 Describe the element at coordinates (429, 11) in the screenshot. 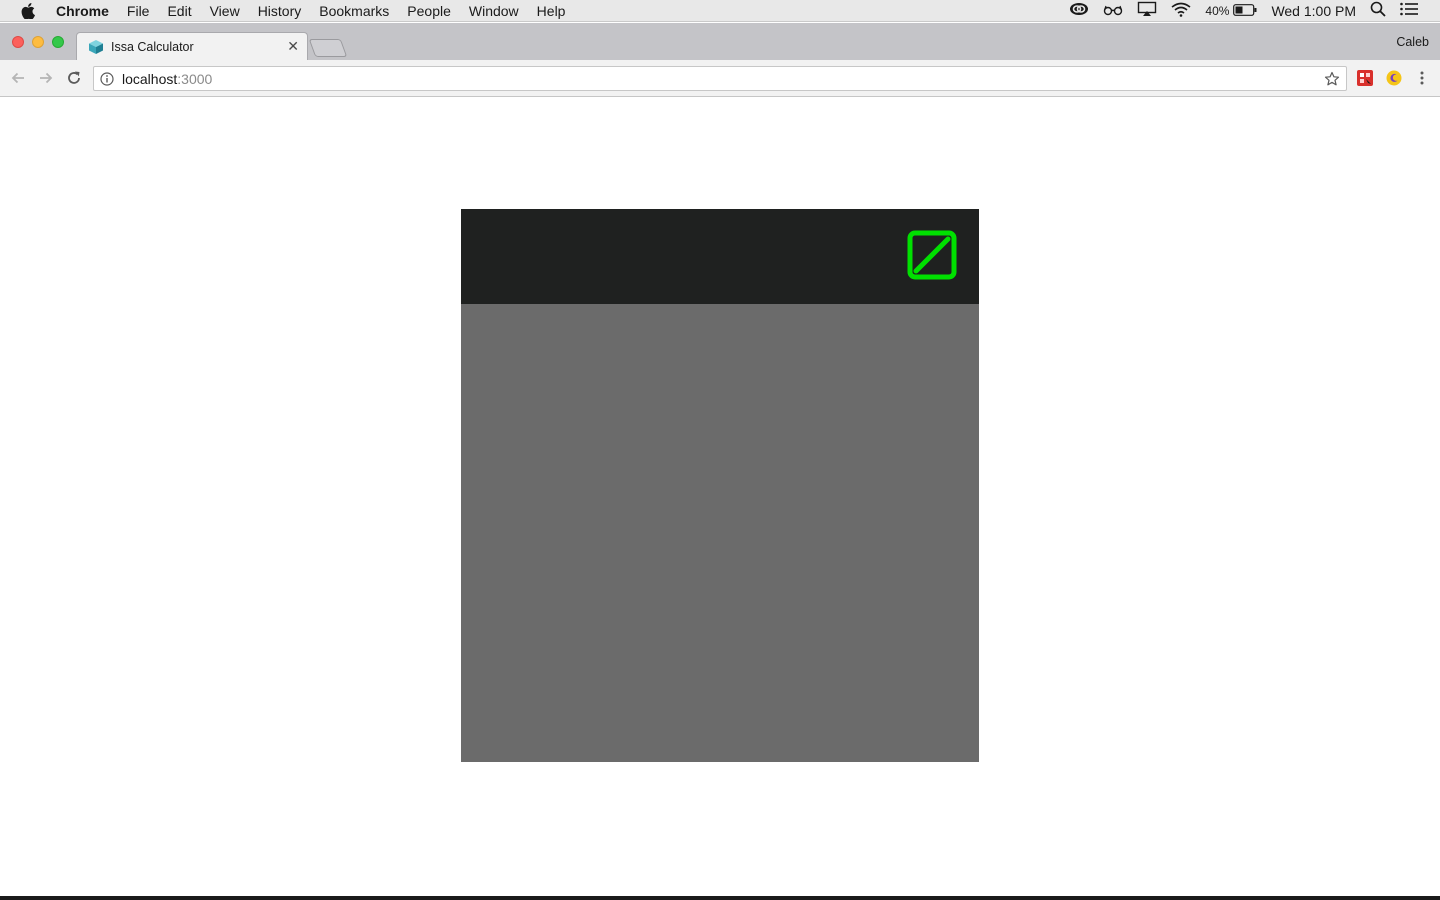

I see `menu-people: People` at that location.